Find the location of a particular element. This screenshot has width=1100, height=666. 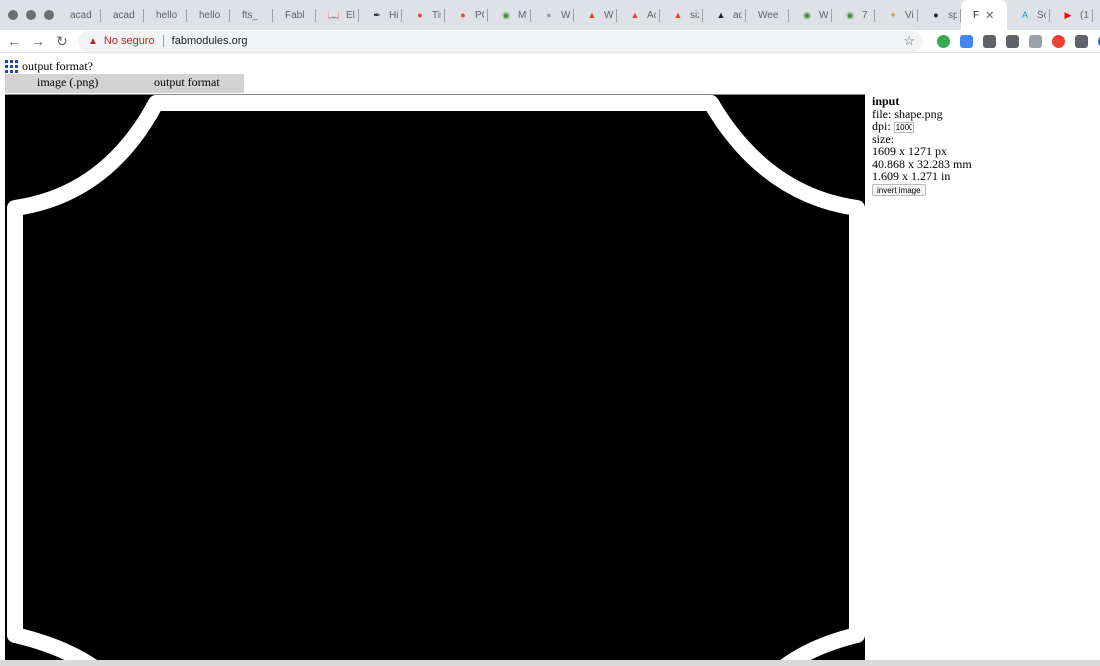

tab-12: ▲ Wel is located at coordinates (595, 15).